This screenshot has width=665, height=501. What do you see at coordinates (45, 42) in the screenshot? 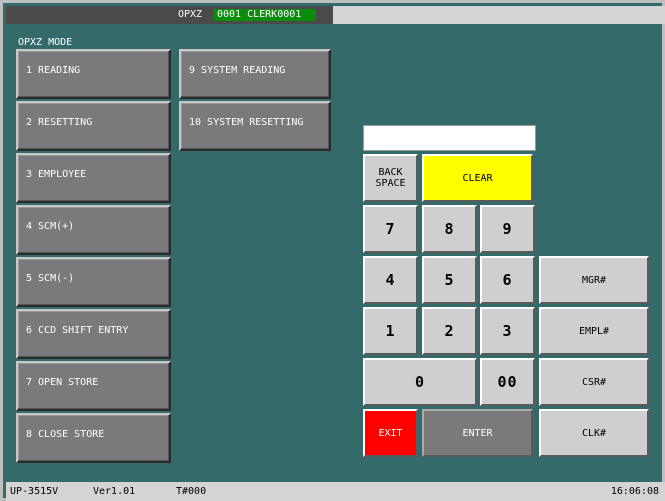
I see `mode-label: OPXZ MODE` at bounding box center [45, 42].